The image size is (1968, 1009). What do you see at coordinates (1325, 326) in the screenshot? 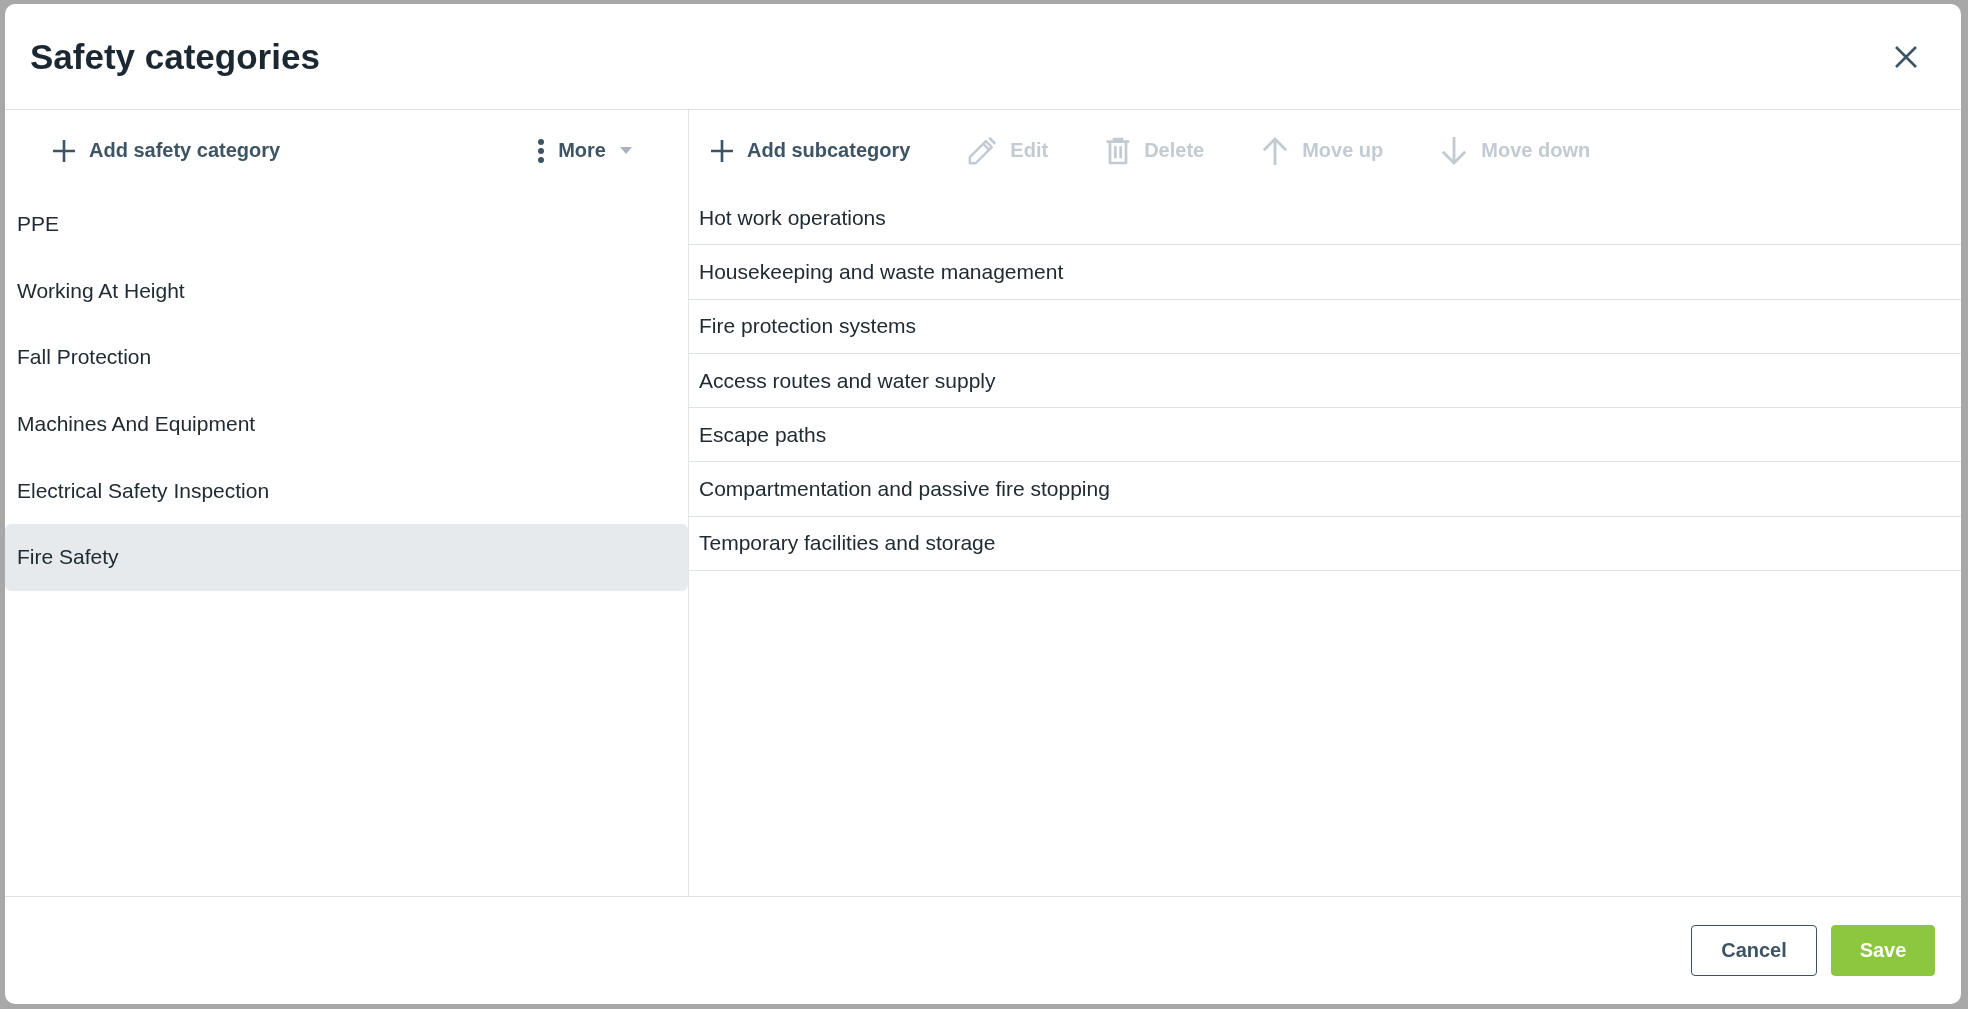
I see `subcategory-row: Fire protection systems` at bounding box center [1325, 326].